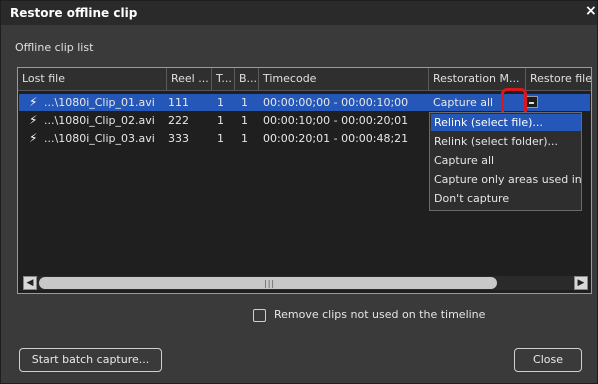  I want to click on lost-file-cell: ...\1080i_Clip_02.avi, so click(99, 120).